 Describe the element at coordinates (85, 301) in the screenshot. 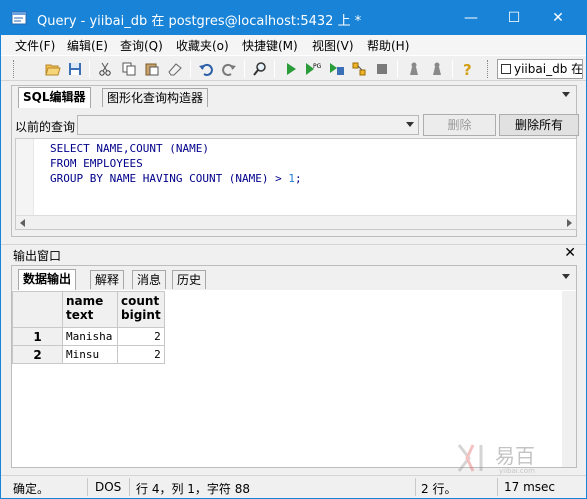

I see `column-name: name` at that location.